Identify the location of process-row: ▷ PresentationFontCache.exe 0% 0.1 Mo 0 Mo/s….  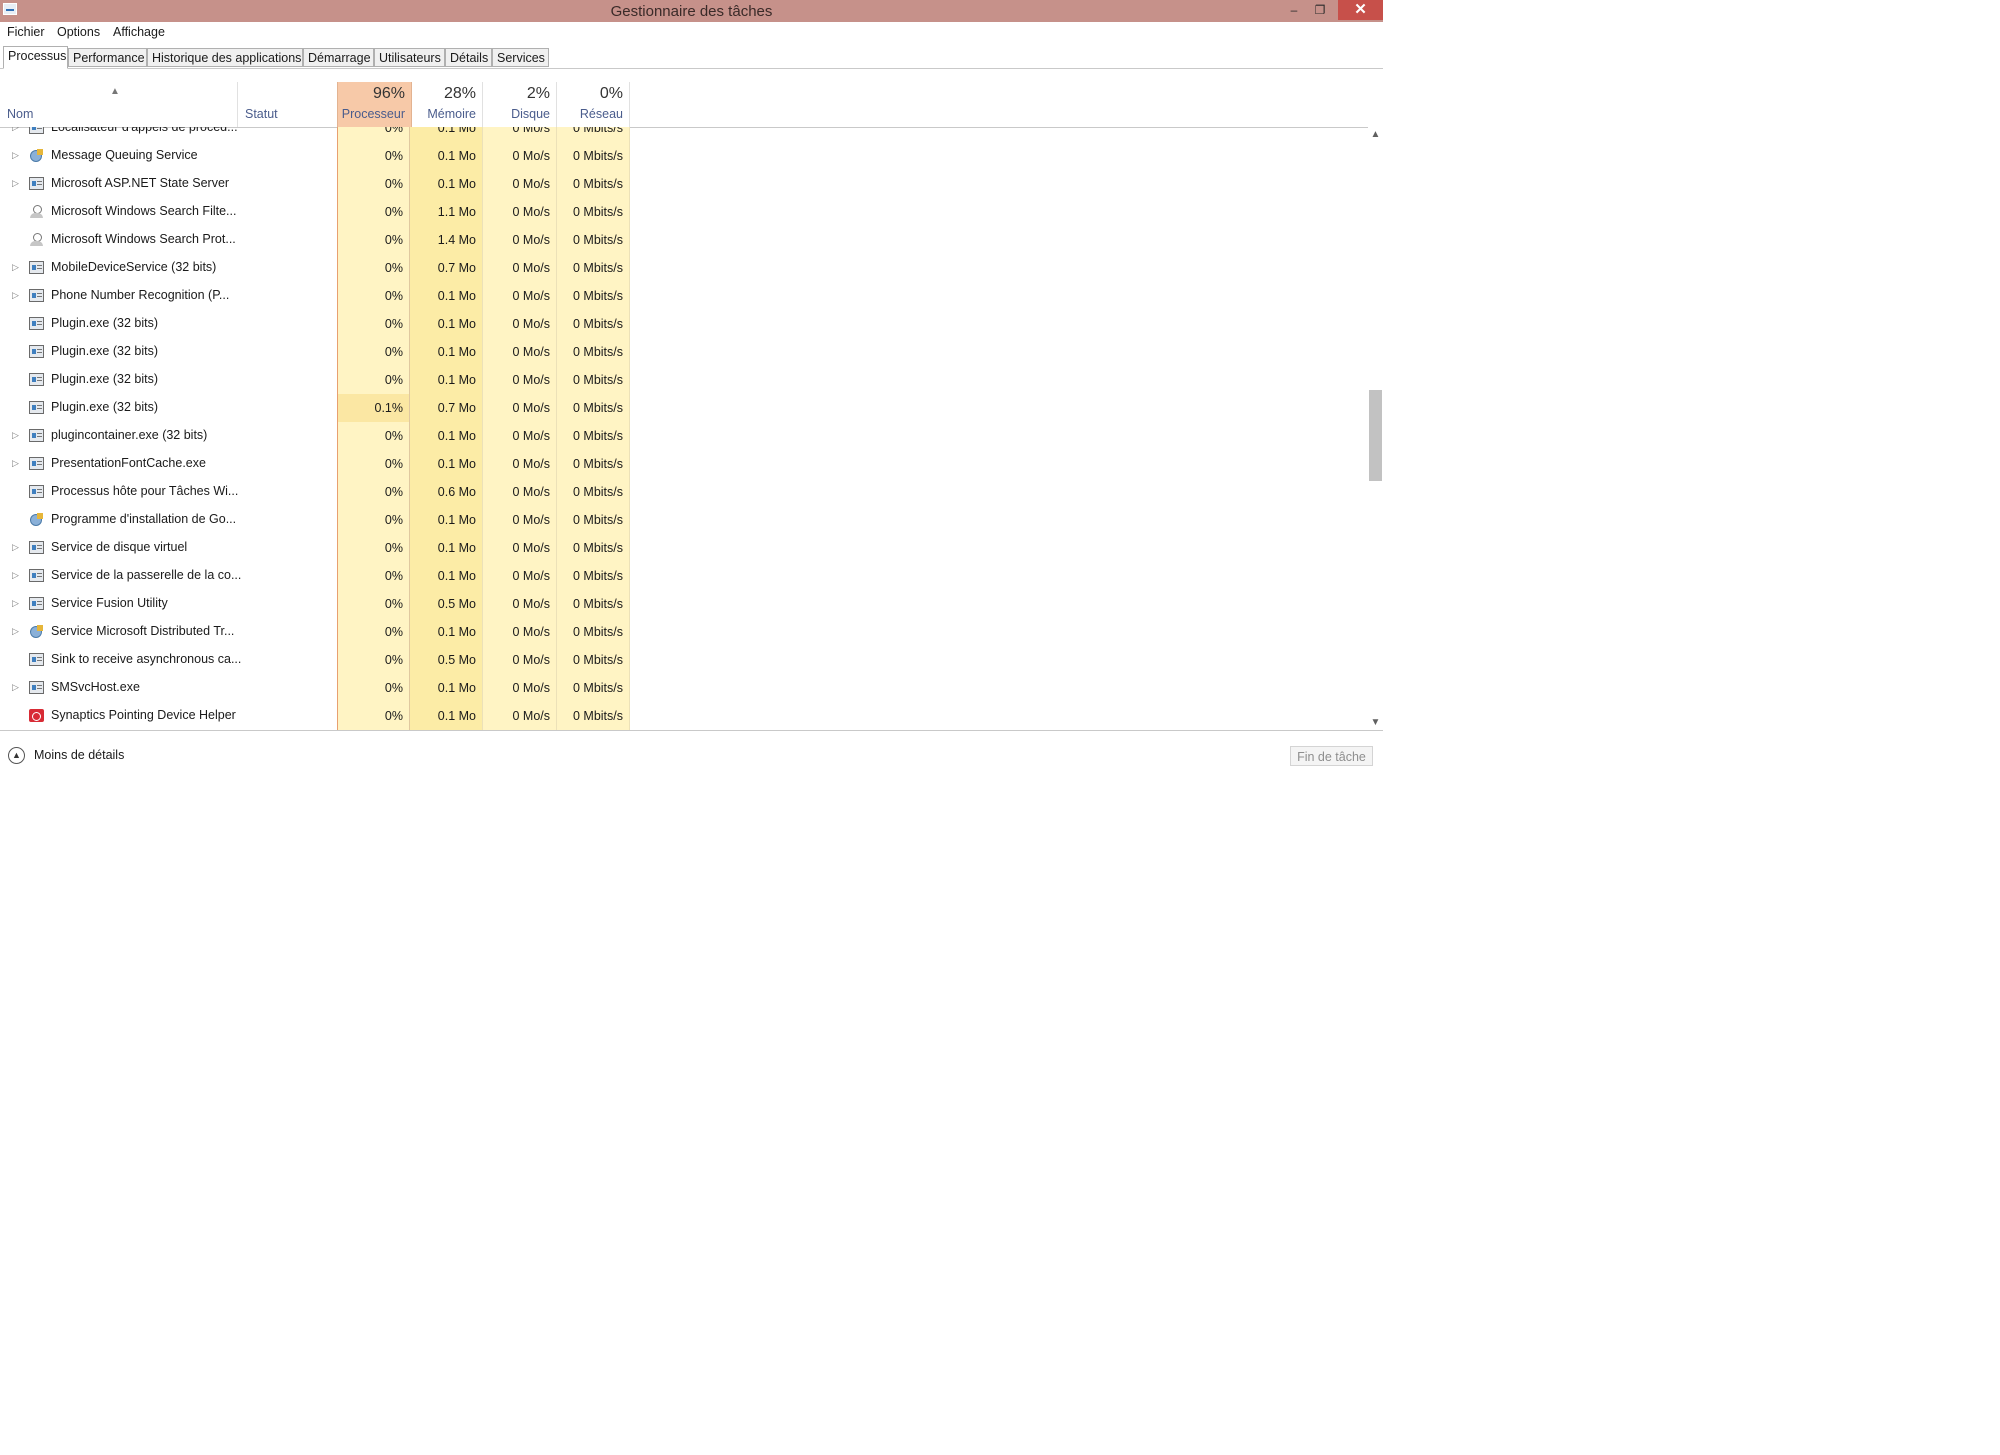
(684, 464).